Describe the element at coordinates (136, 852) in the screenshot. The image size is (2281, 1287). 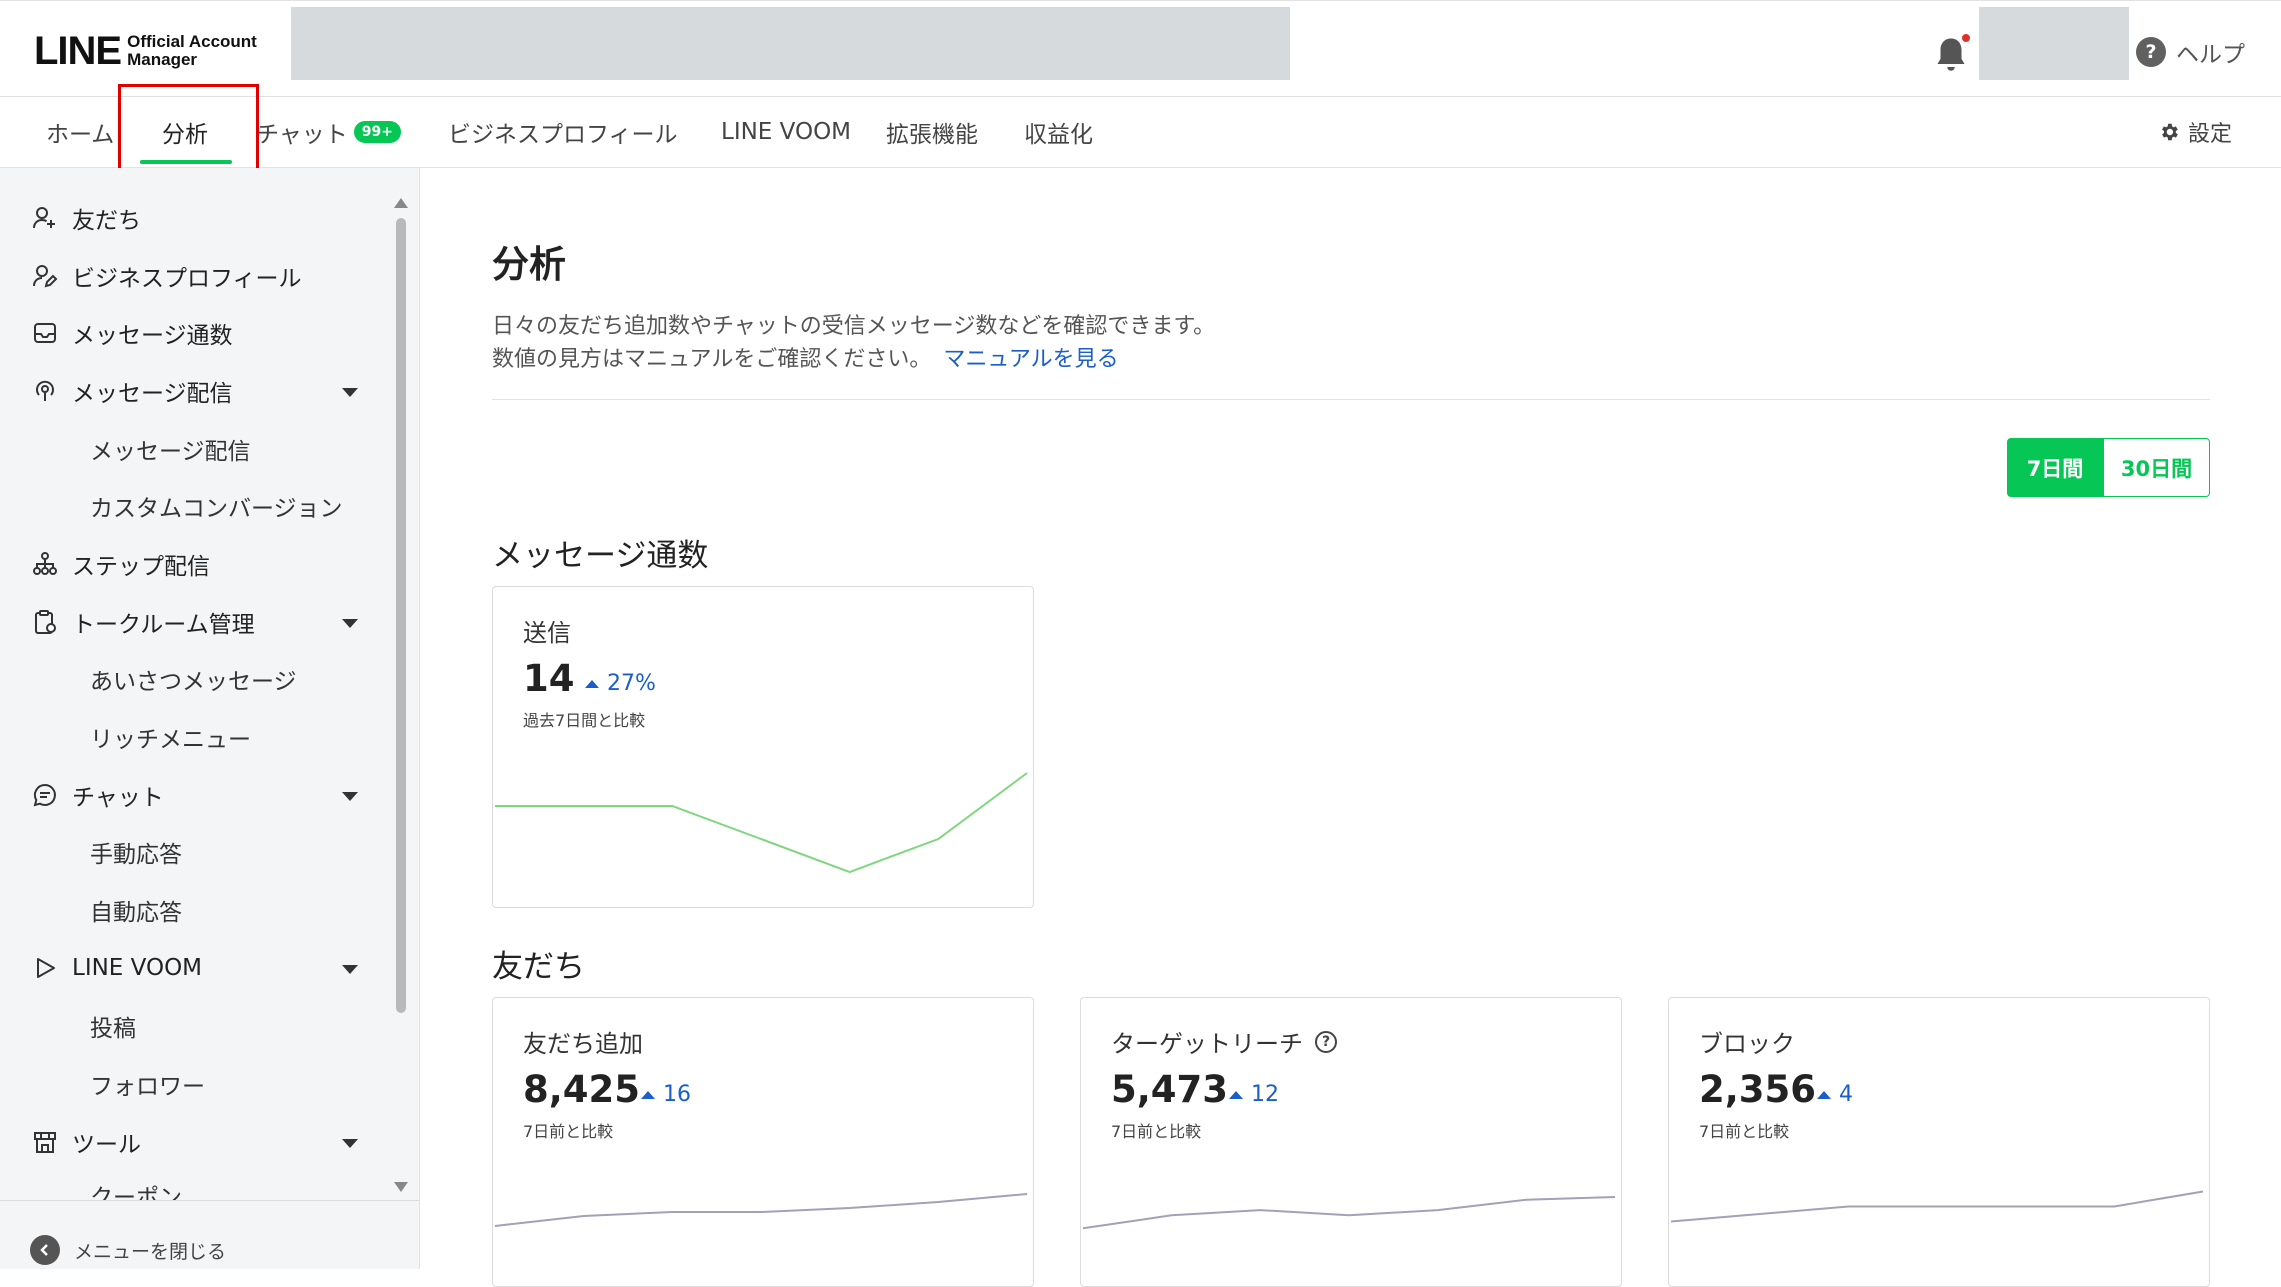
I see `sidebar-subitem-manual-response: 手動応答` at that location.